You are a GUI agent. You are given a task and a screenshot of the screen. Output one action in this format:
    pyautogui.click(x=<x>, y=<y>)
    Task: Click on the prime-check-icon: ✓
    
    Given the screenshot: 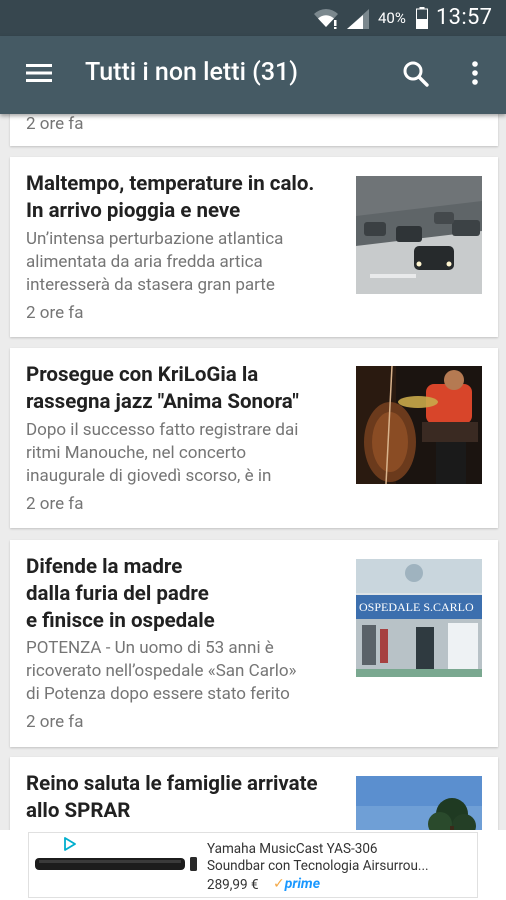 What is the action you would take?
    pyautogui.click(x=279, y=884)
    